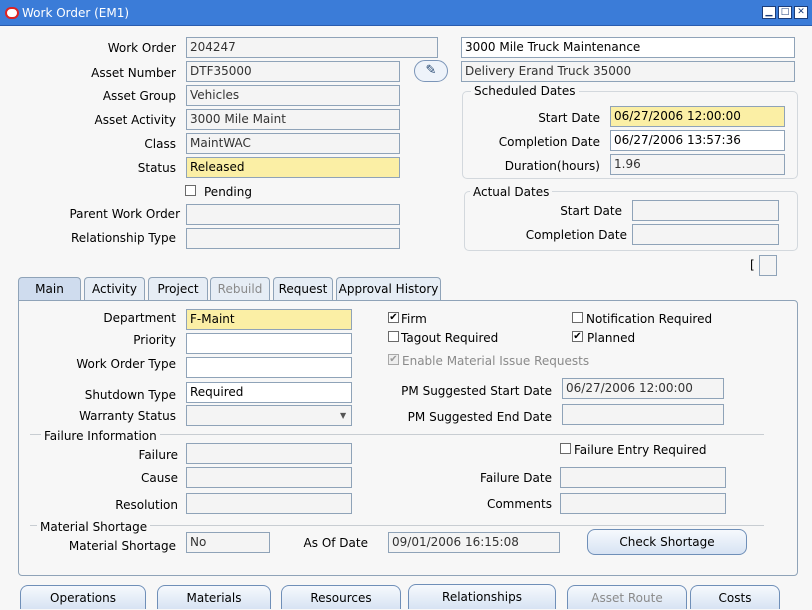  I want to click on actual-completion-field, so click(705, 234).